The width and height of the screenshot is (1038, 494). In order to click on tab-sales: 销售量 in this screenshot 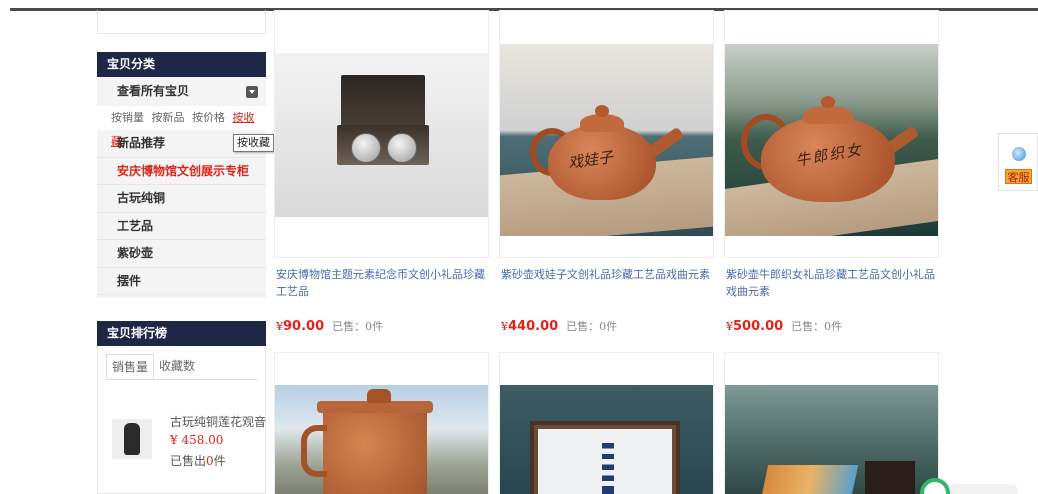, I will do `click(130, 366)`.